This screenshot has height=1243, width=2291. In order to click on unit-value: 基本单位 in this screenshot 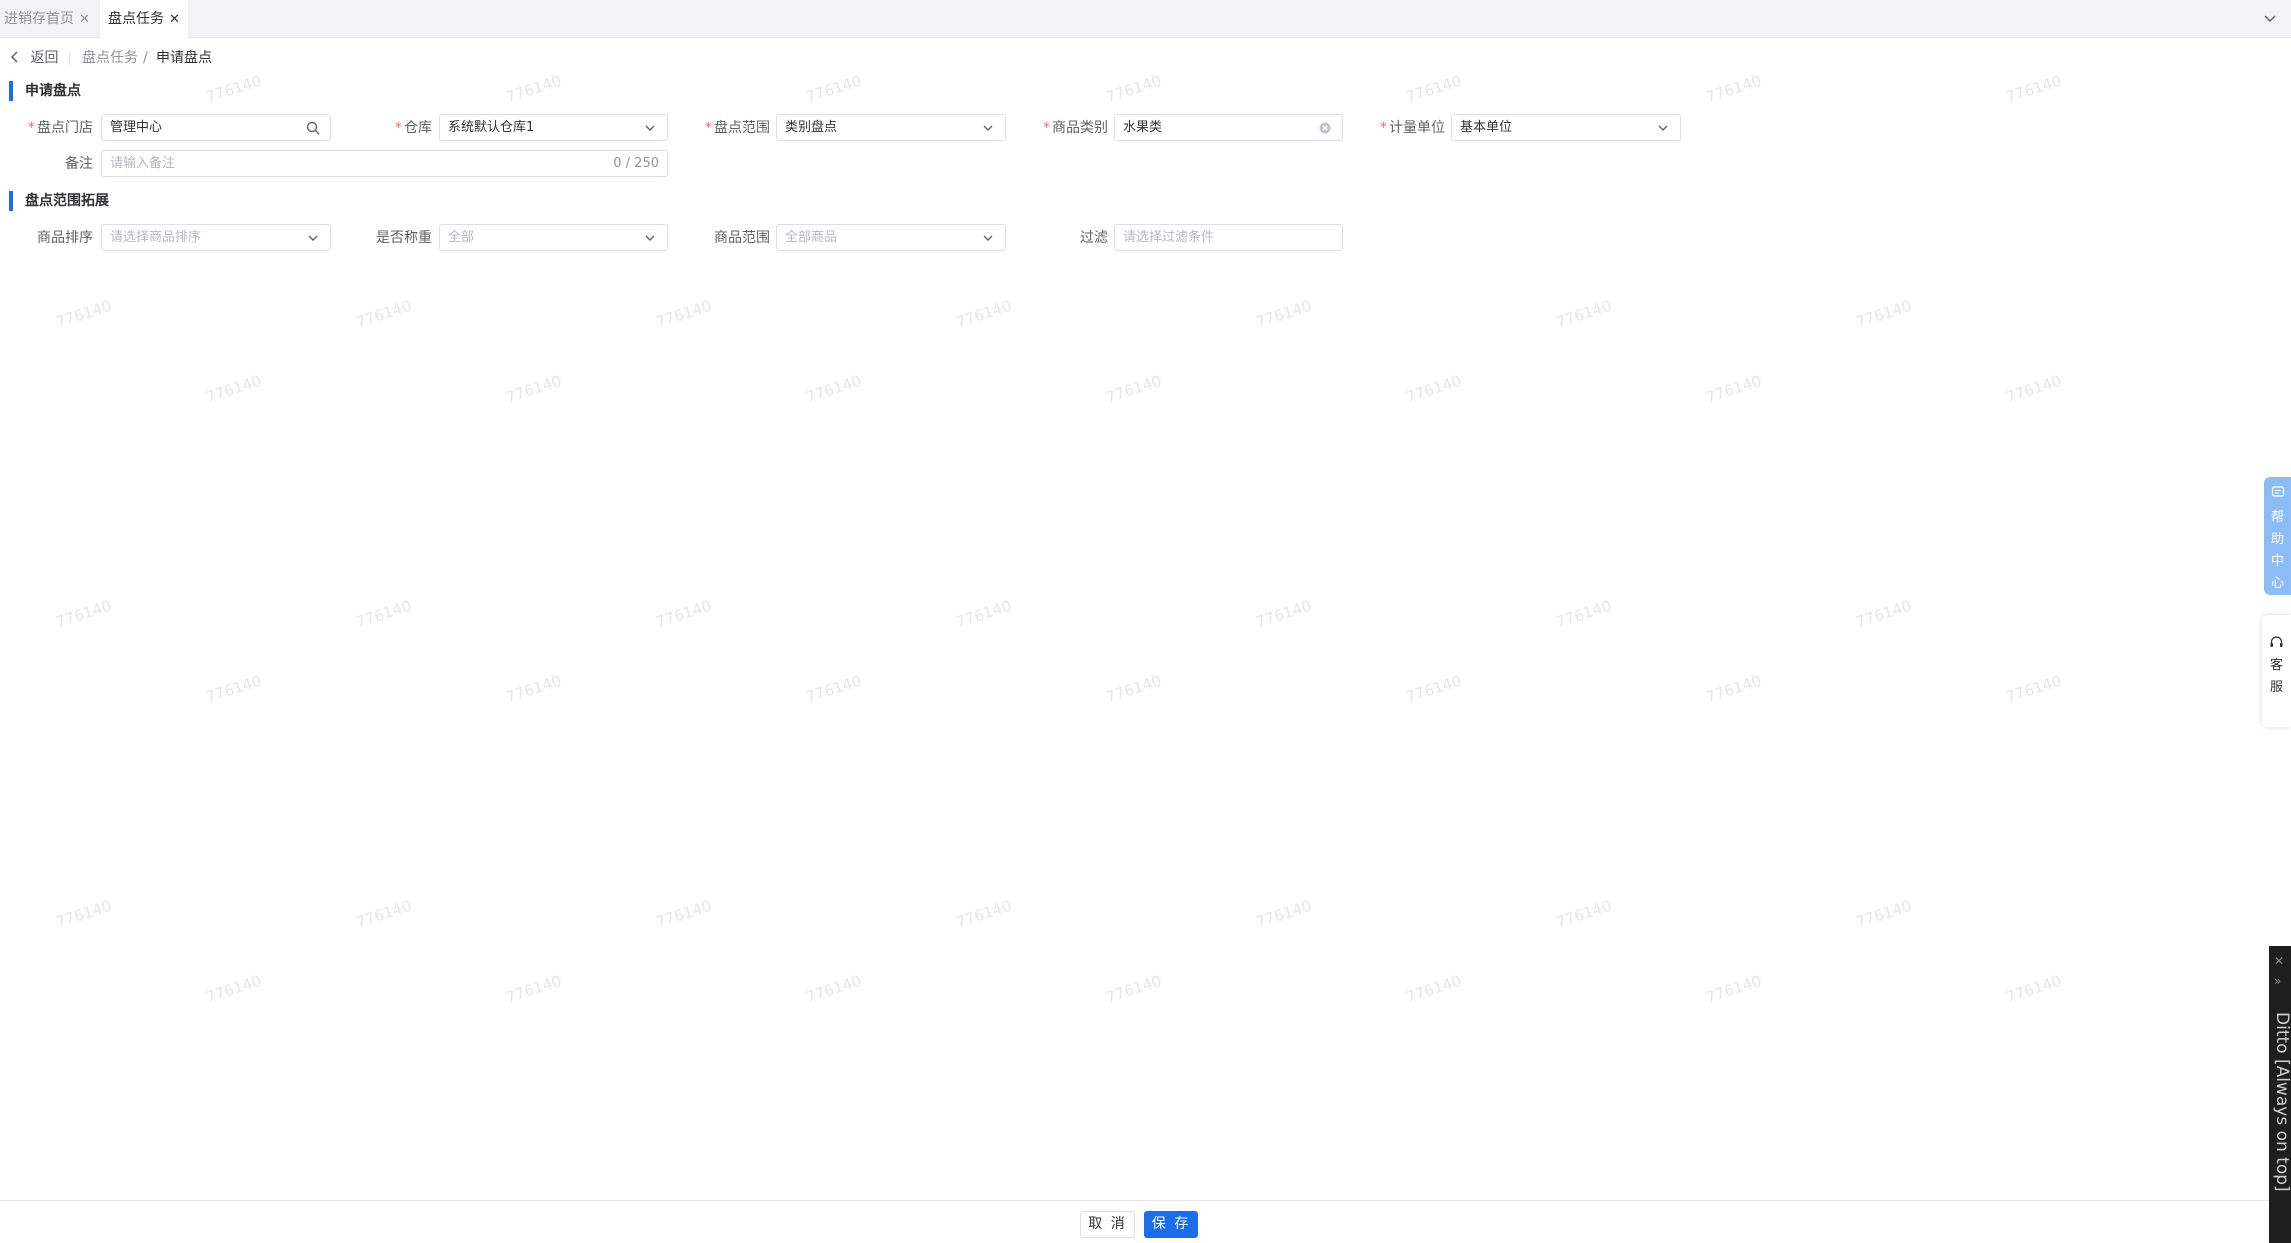, I will do `click(1486, 127)`.